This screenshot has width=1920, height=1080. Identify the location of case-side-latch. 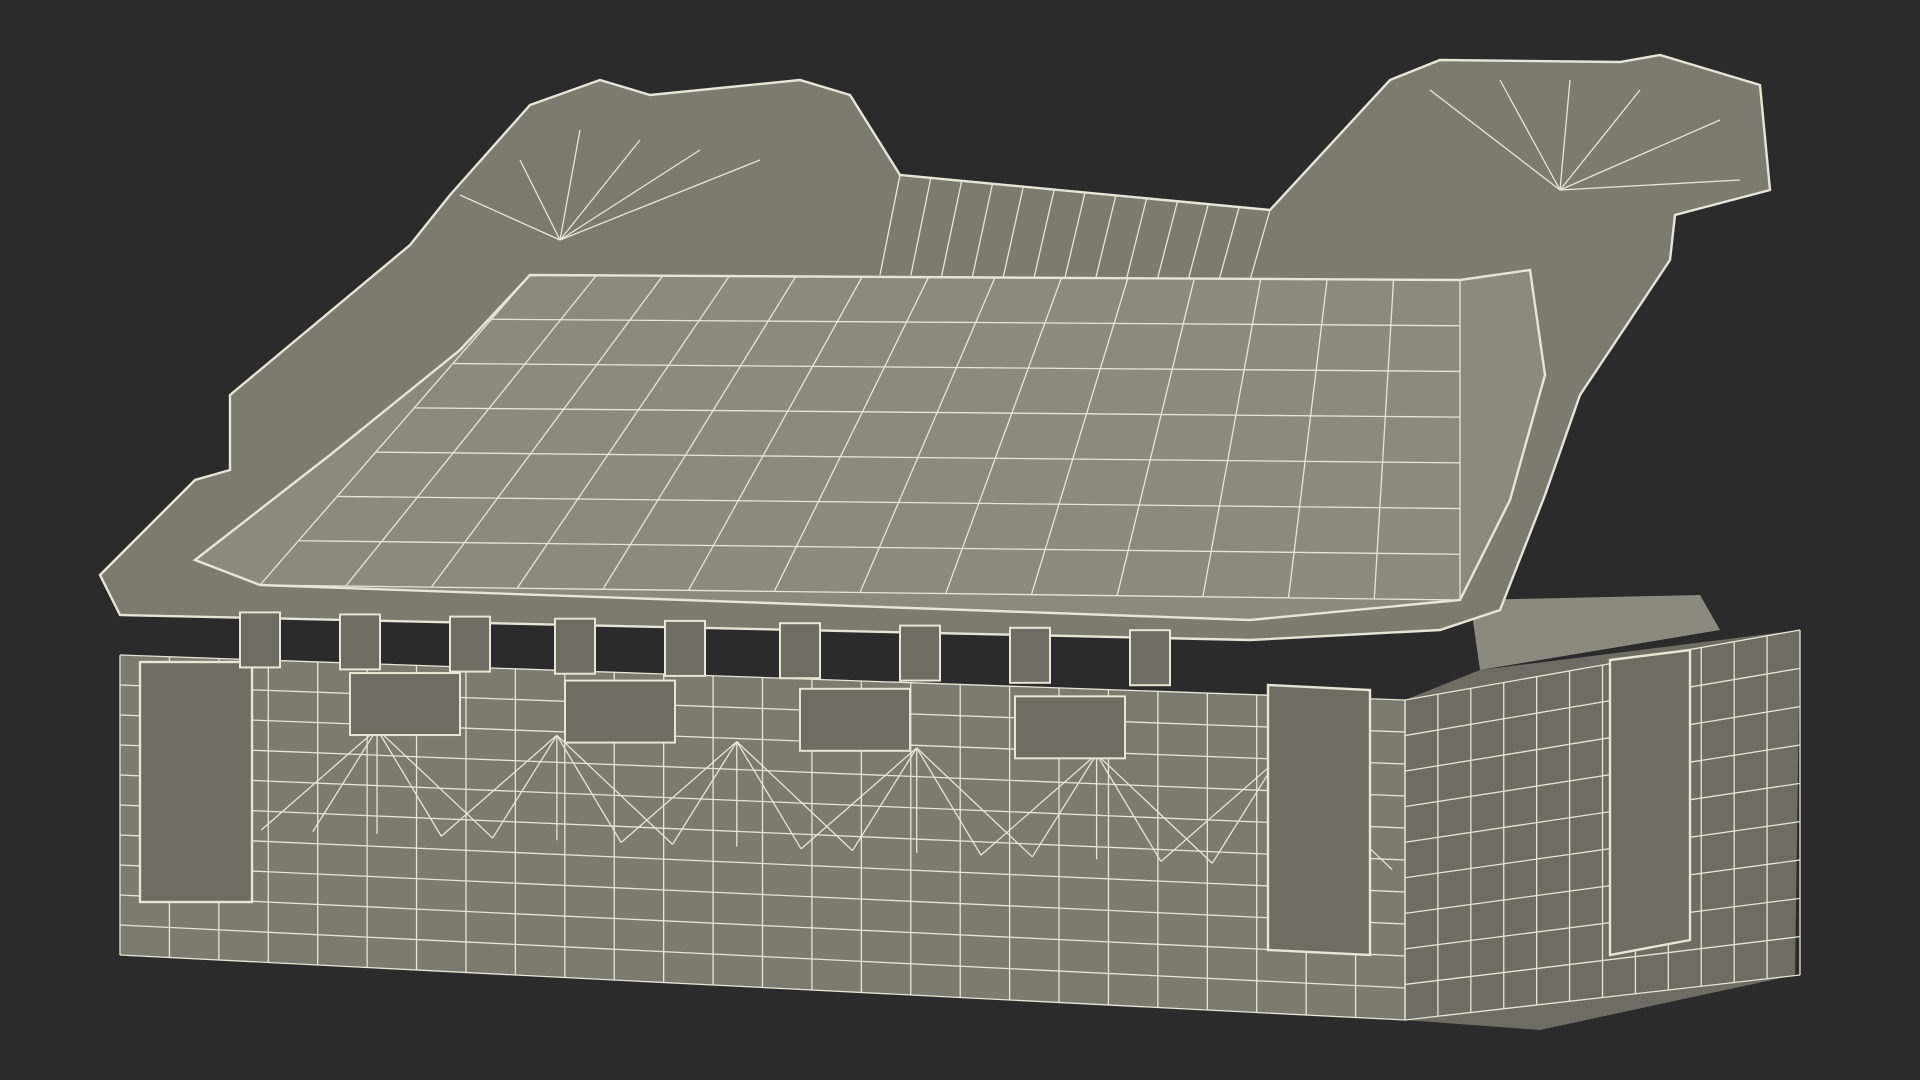
(1650, 802).